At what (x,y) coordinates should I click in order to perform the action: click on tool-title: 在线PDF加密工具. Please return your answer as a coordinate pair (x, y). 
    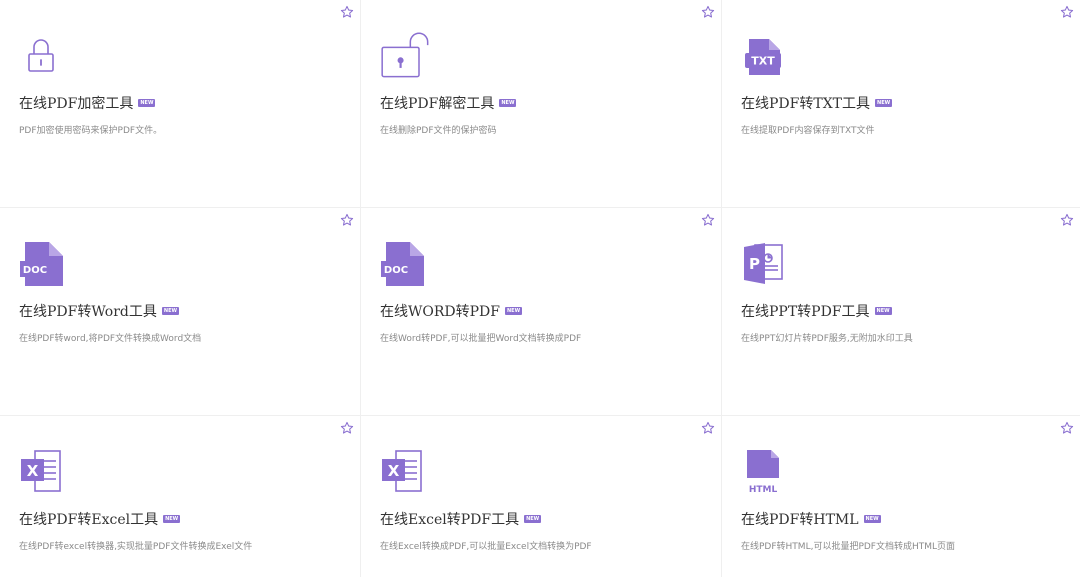
    Looking at the image, I should click on (76, 103).